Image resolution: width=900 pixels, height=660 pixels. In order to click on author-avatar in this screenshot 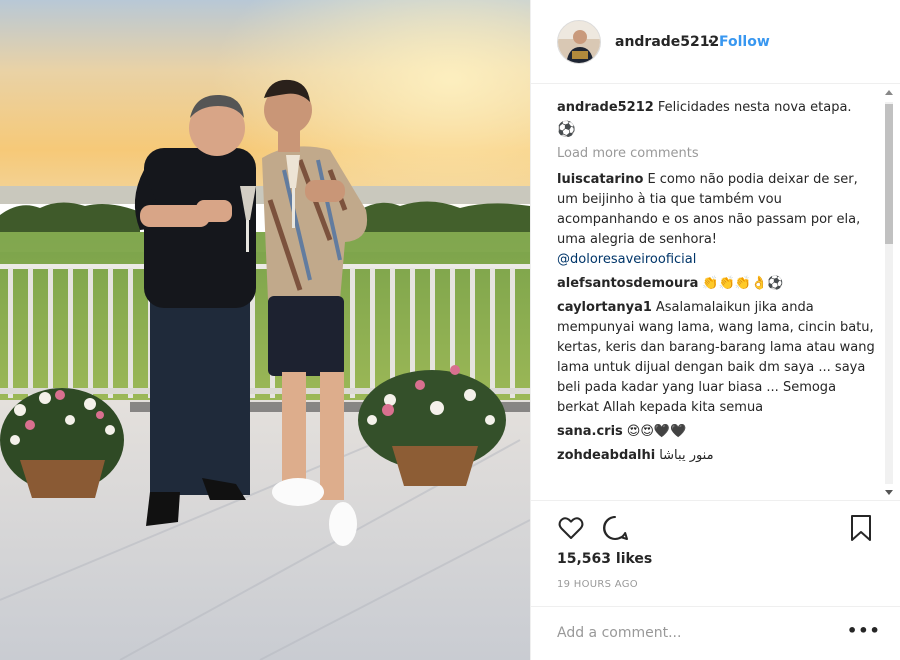, I will do `click(579, 42)`.